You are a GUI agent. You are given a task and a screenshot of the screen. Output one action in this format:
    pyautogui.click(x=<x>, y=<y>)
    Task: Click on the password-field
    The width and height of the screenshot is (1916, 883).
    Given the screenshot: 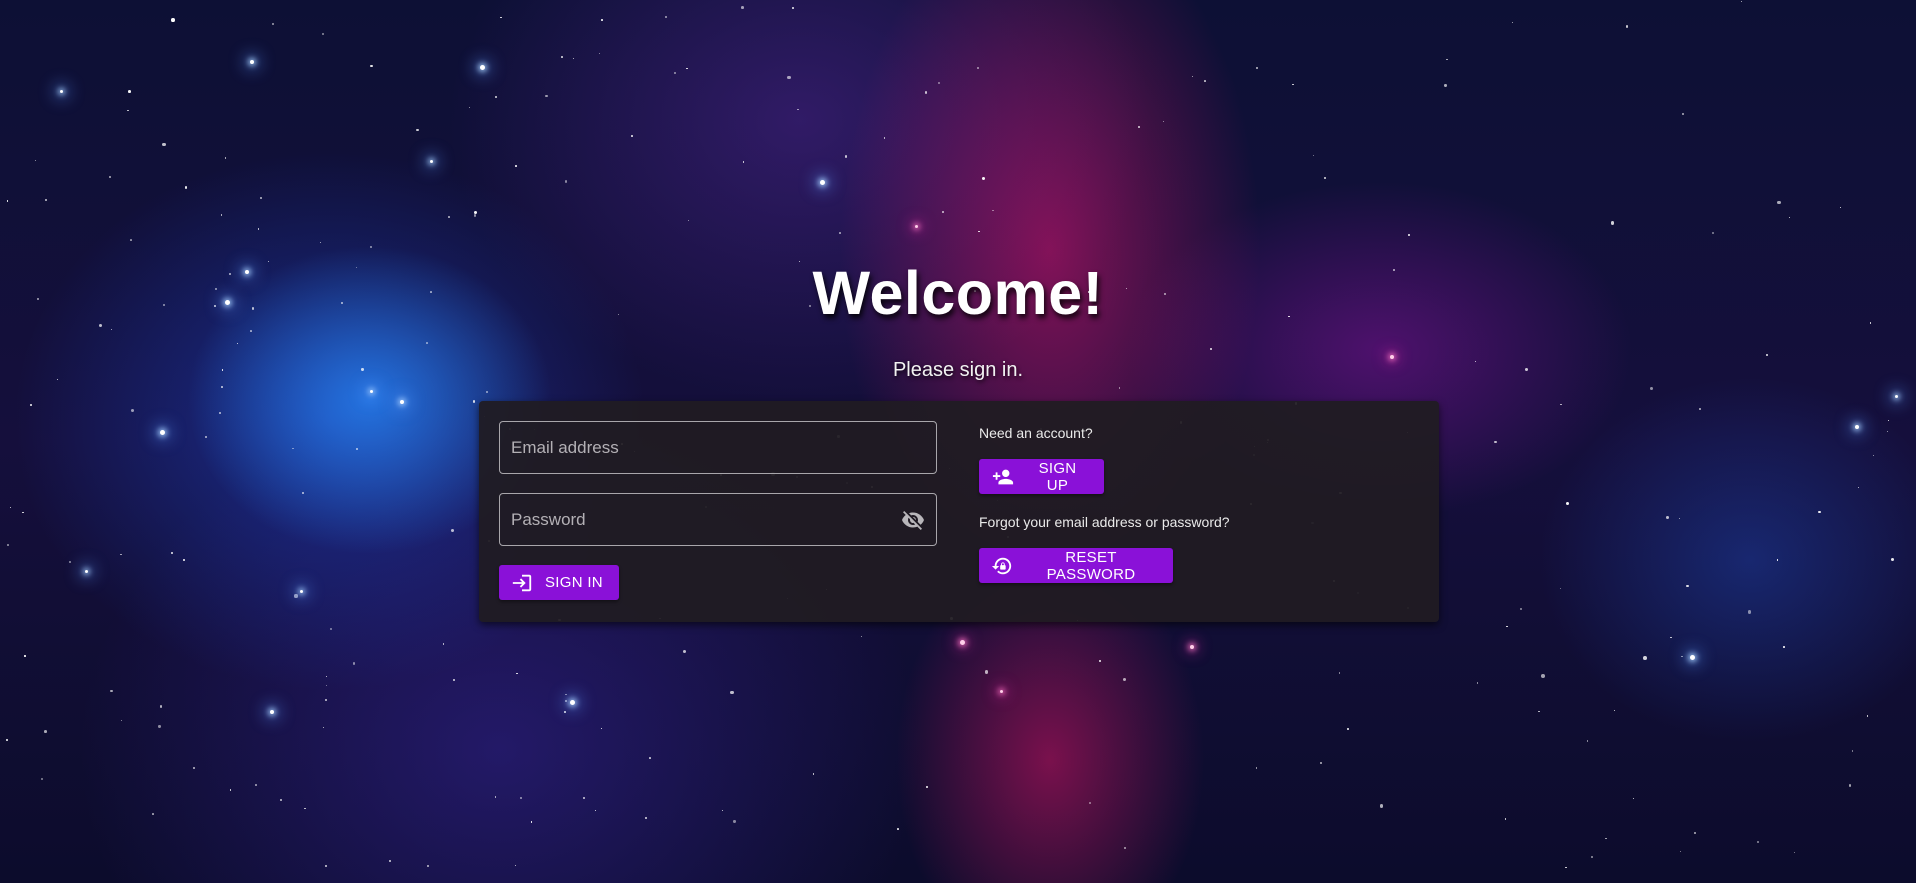 What is the action you would take?
    pyautogui.click(x=718, y=519)
    